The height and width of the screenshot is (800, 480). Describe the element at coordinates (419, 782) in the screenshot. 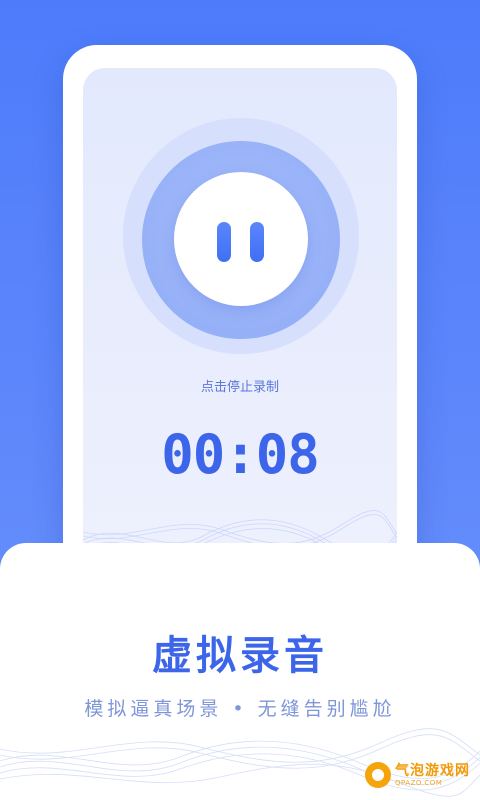

I see `watermark-domain: QPAZO.COM` at that location.